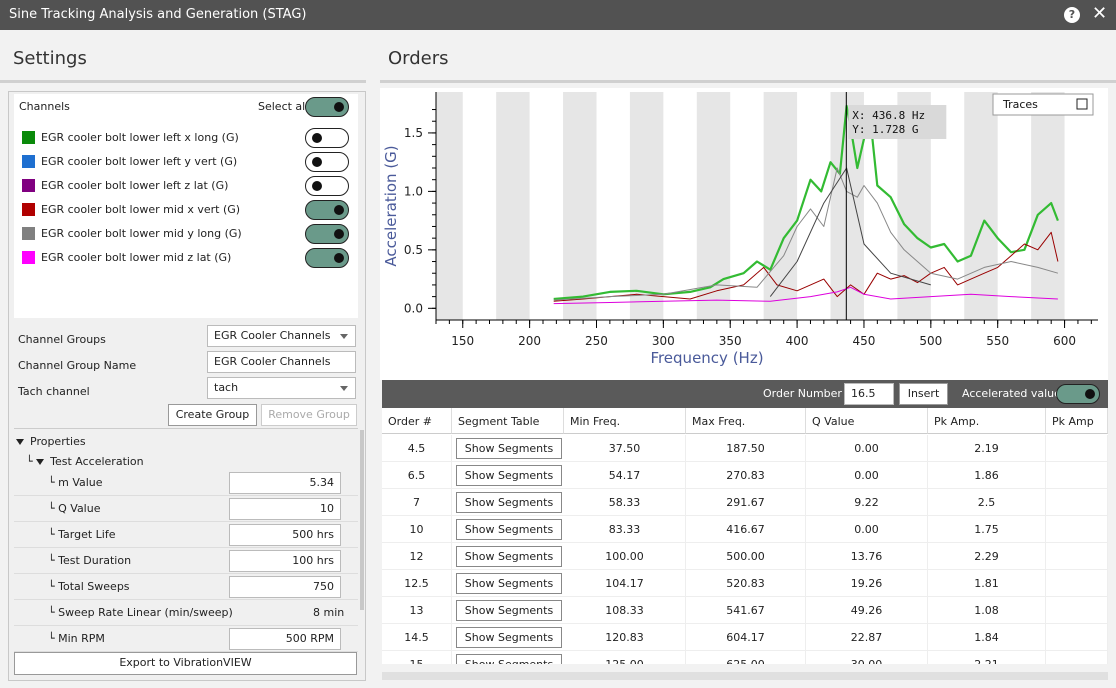 This screenshot has width=1116, height=688. What do you see at coordinates (1077, 421) in the screenshot?
I see `column-header: Pk Amp` at bounding box center [1077, 421].